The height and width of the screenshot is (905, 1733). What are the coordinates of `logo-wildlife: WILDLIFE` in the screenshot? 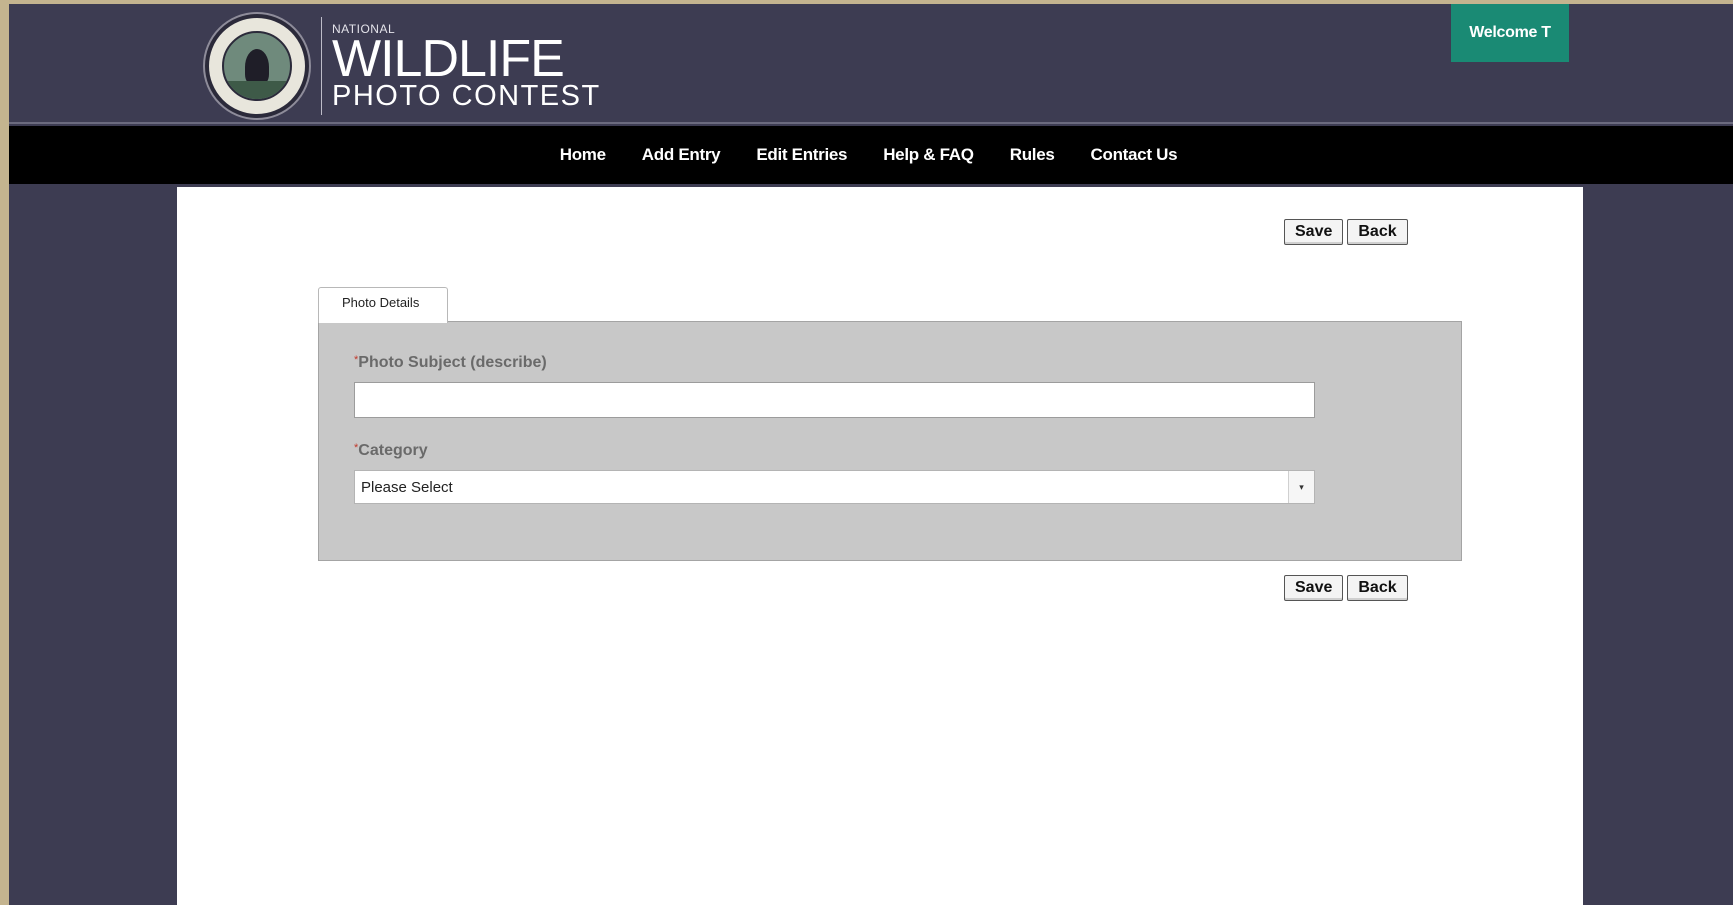 It's located at (448, 59).